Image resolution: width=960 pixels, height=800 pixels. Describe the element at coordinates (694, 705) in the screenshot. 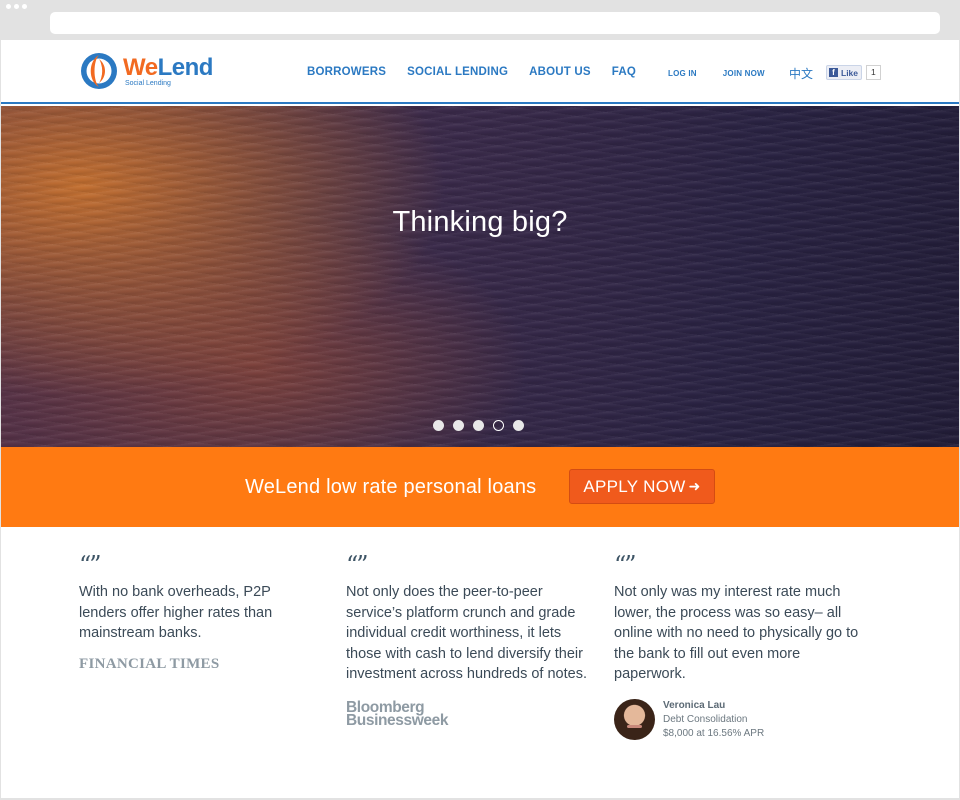

I see `customer-name: Veronica Lau` at that location.